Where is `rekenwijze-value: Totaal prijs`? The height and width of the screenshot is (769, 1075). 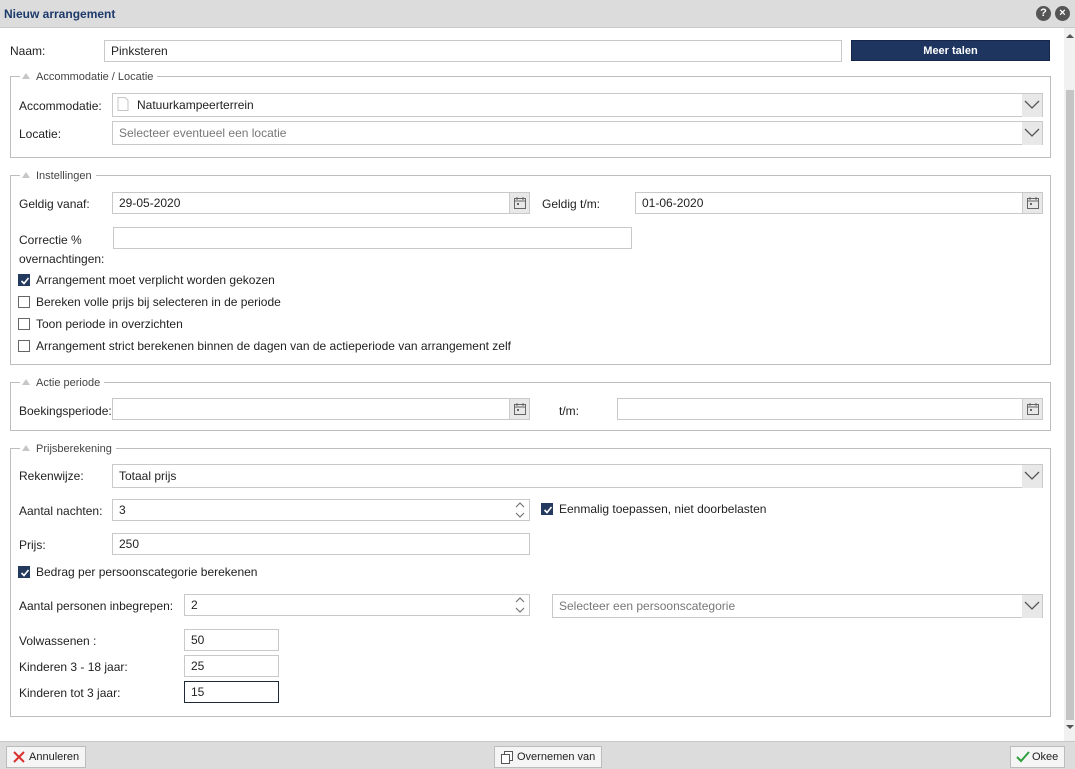
rekenwijze-value: Totaal prijs is located at coordinates (148, 476).